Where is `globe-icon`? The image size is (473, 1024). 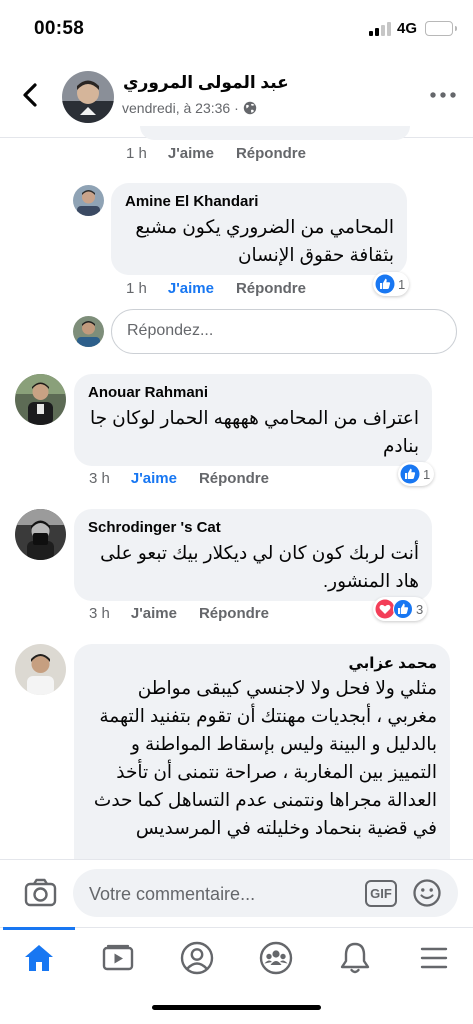 globe-icon is located at coordinates (249, 108).